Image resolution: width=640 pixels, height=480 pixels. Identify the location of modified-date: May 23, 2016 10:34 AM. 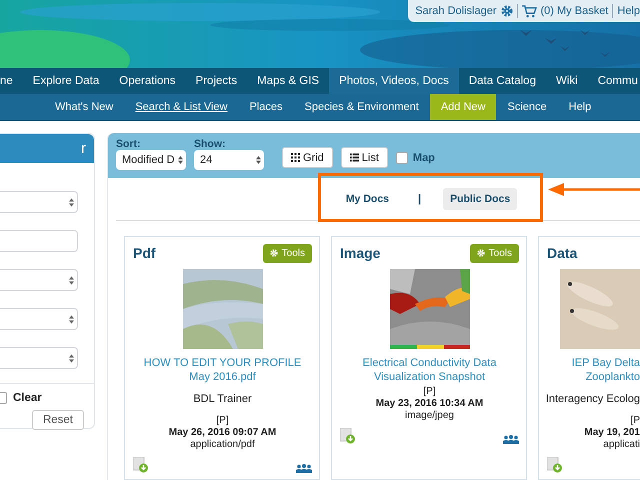
(430, 404).